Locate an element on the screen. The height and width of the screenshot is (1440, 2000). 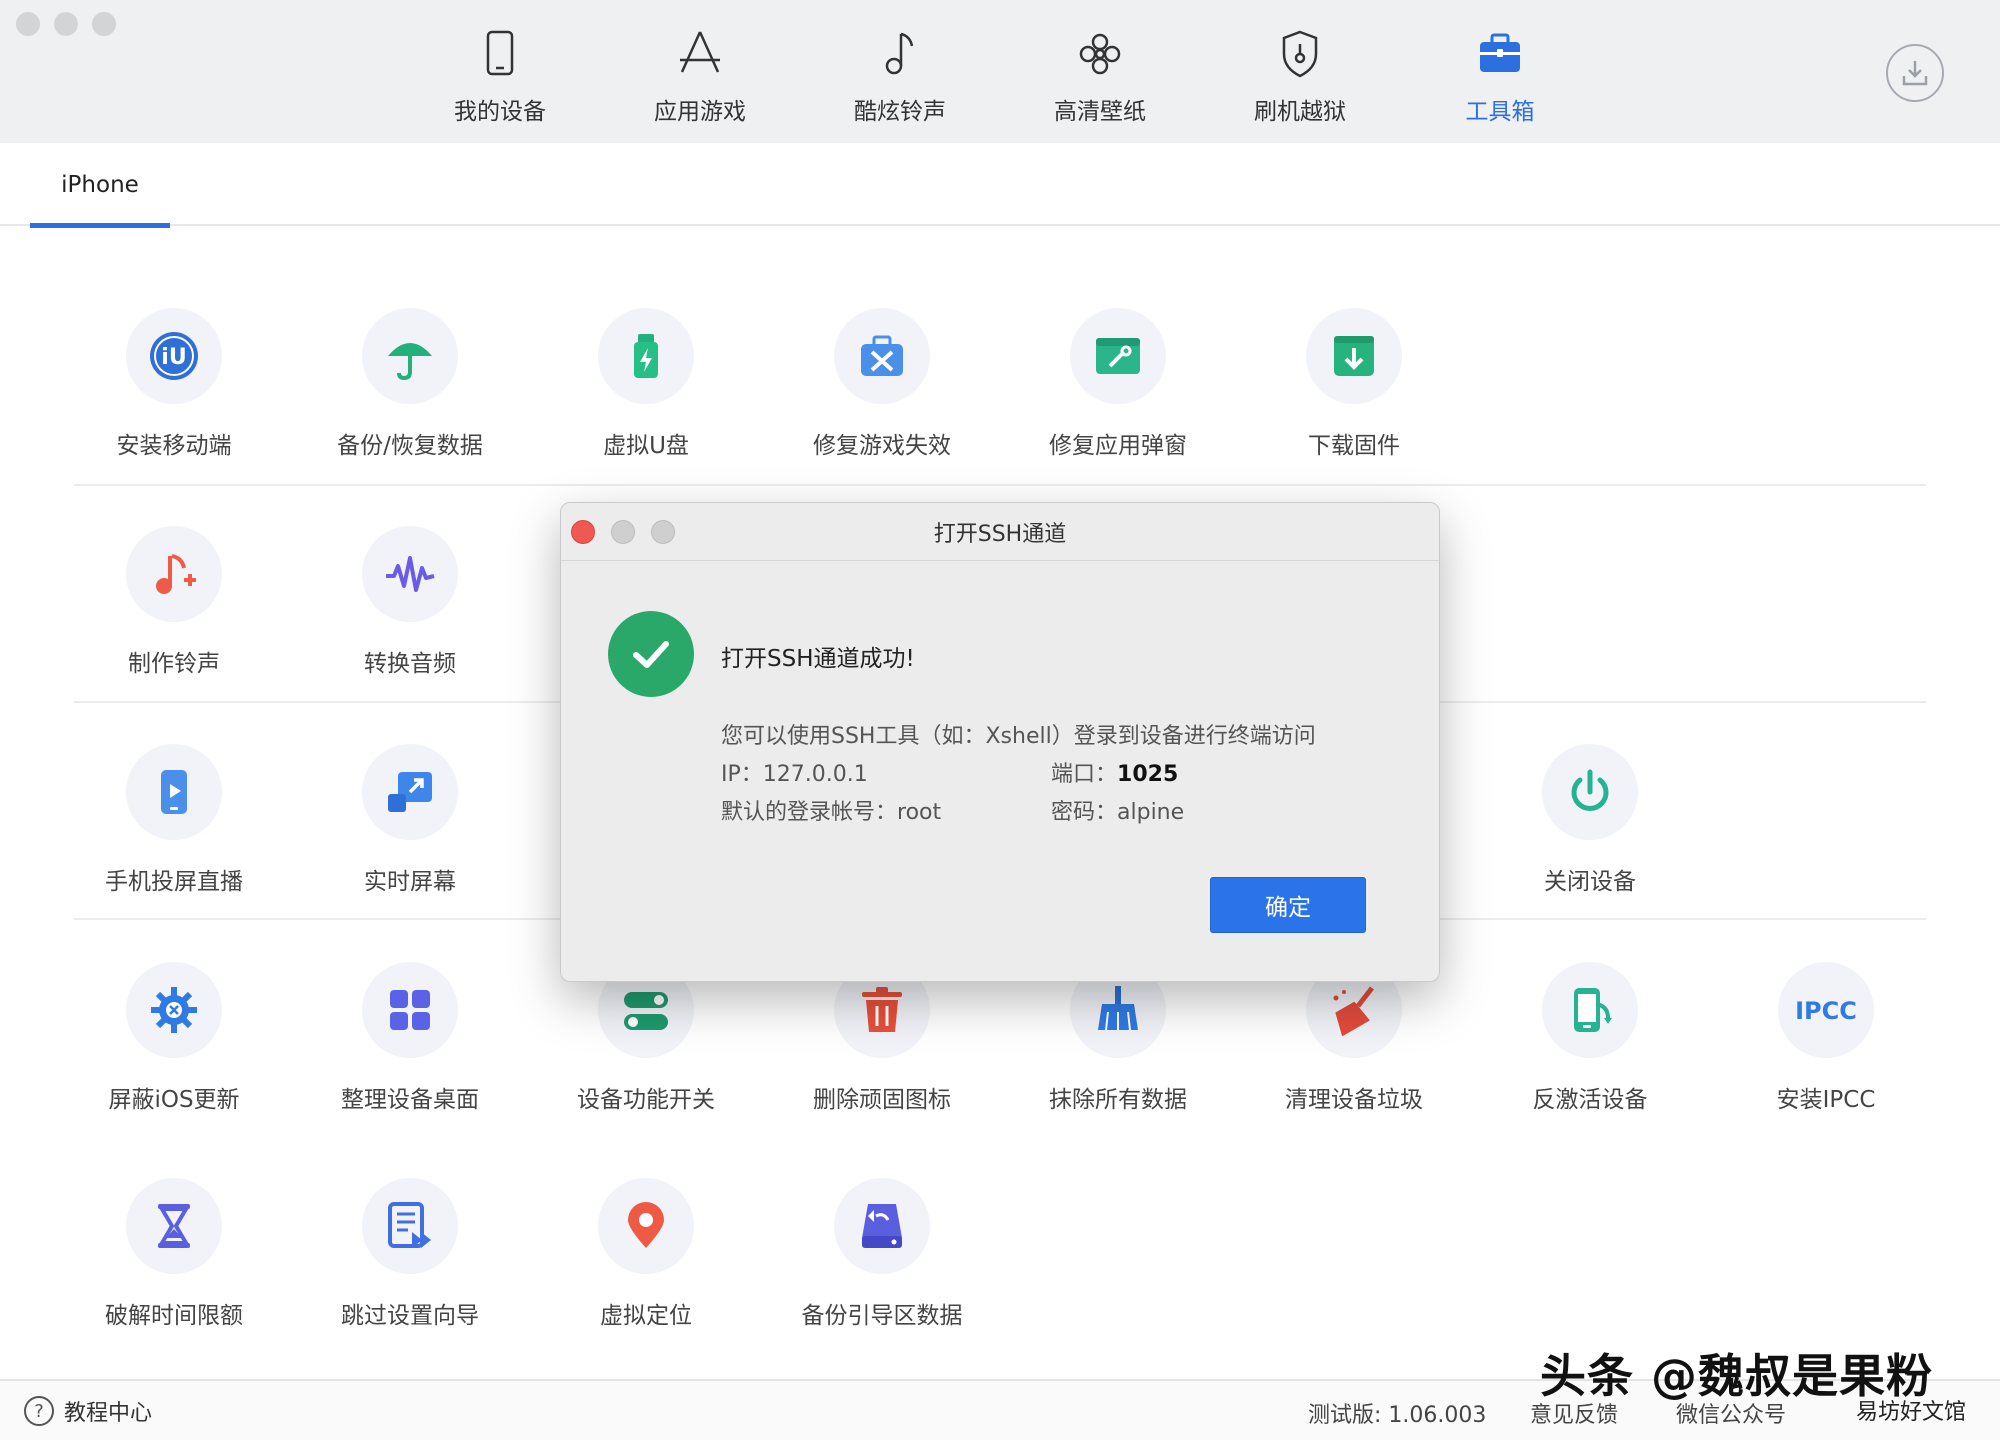
watermark-sub: 易坊好文馆 is located at coordinates (1911, 1412).